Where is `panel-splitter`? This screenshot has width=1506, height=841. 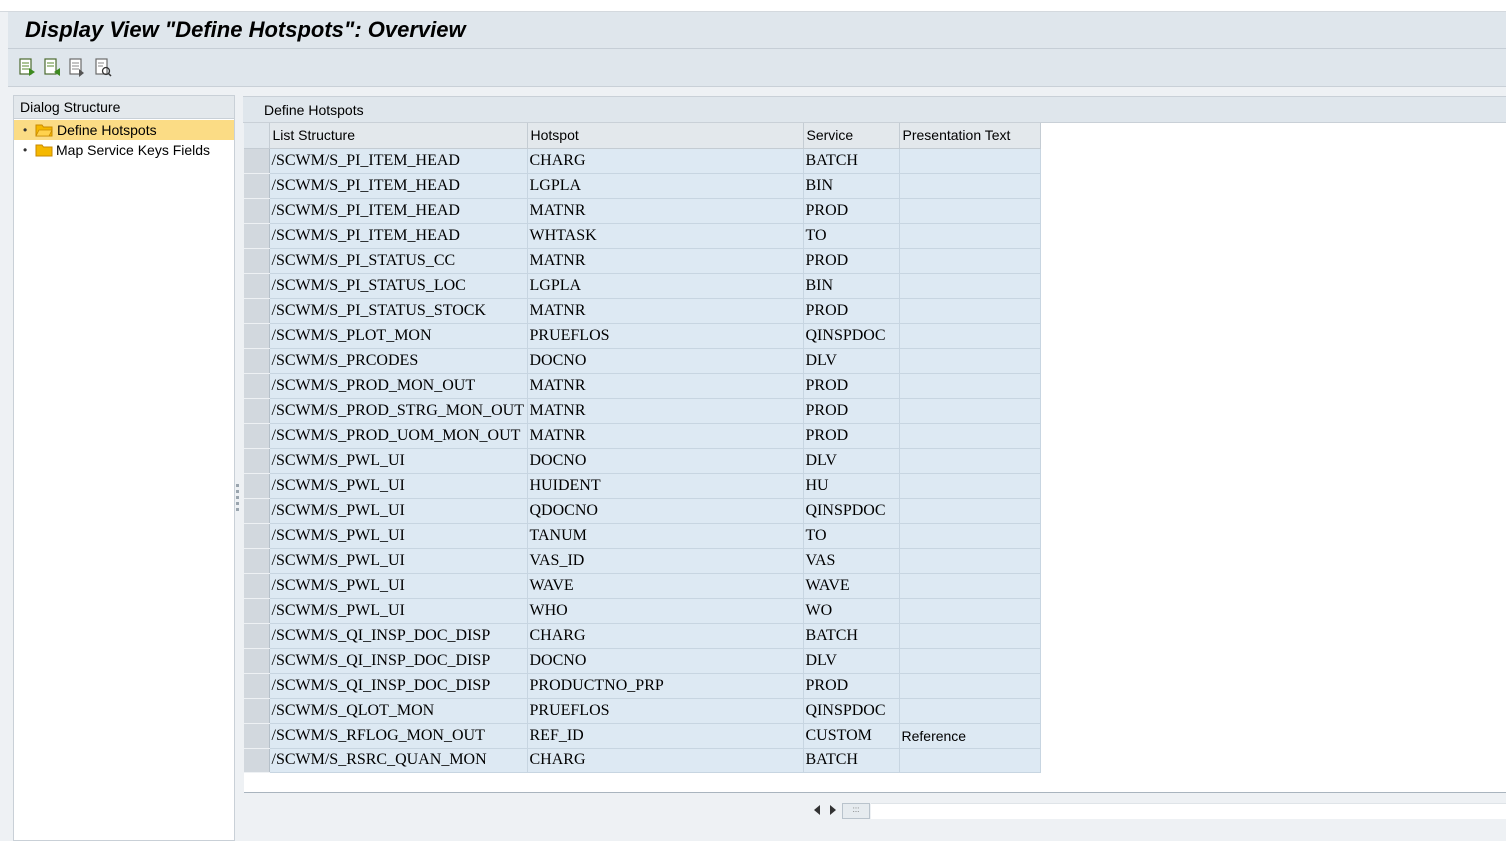 panel-splitter is located at coordinates (238, 500).